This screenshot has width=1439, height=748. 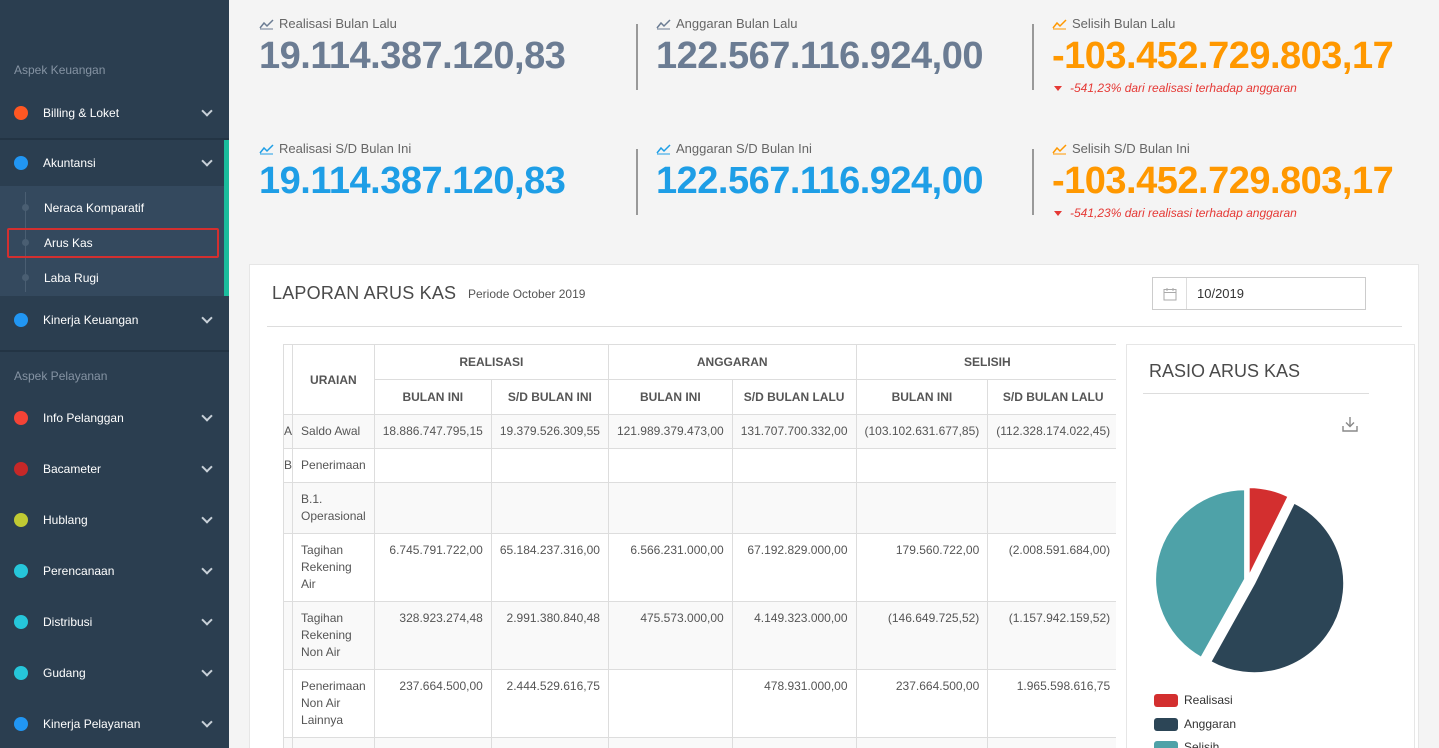 What do you see at coordinates (670, 431) in the screenshot?
I see `table-cell: 121.989.379.473,00` at bounding box center [670, 431].